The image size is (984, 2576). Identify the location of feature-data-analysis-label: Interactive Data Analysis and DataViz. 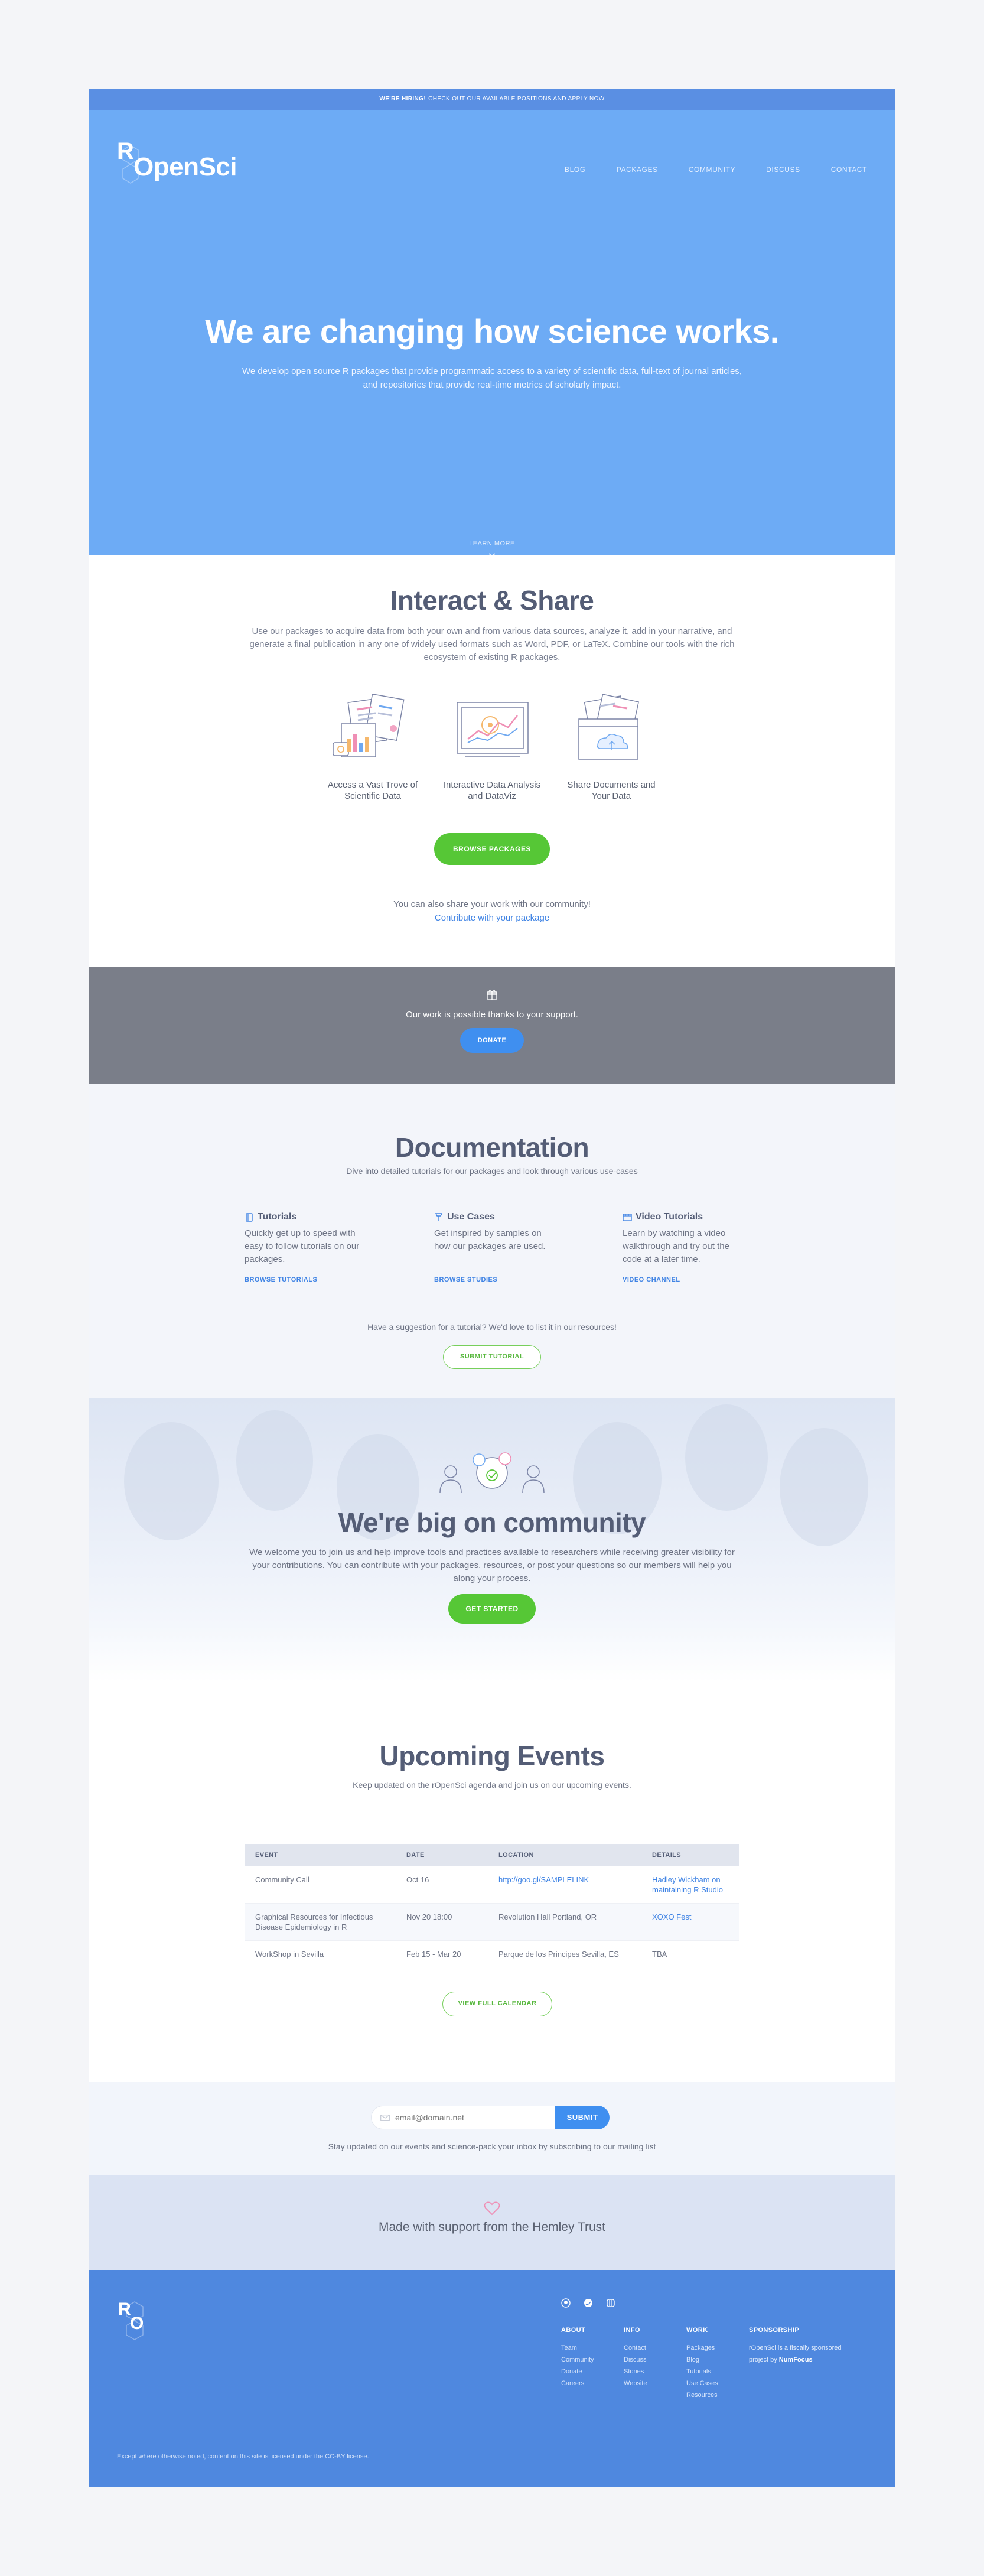
(492, 791).